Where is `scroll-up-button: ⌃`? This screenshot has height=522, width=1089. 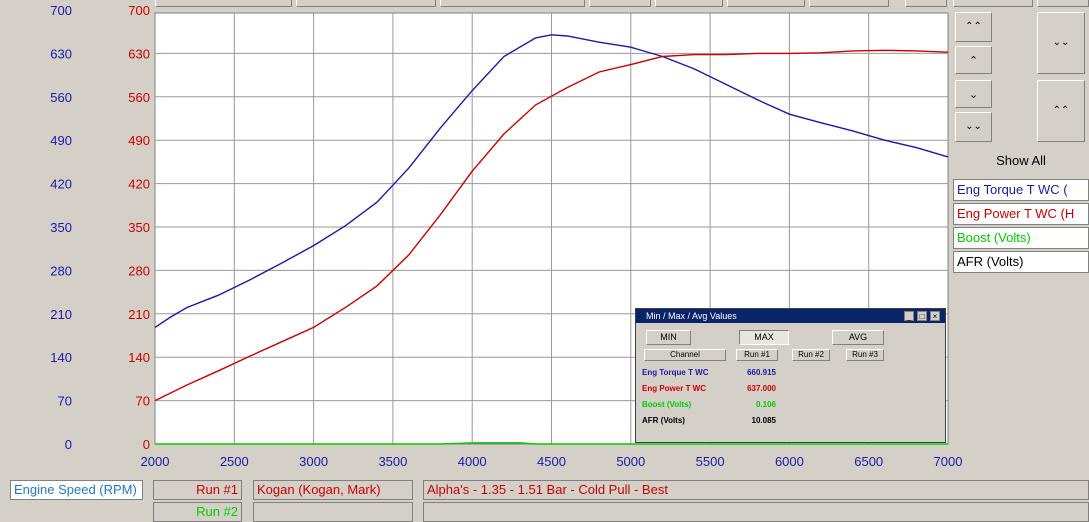 scroll-up-button: ⌃ is located at coordinates (973, 60).